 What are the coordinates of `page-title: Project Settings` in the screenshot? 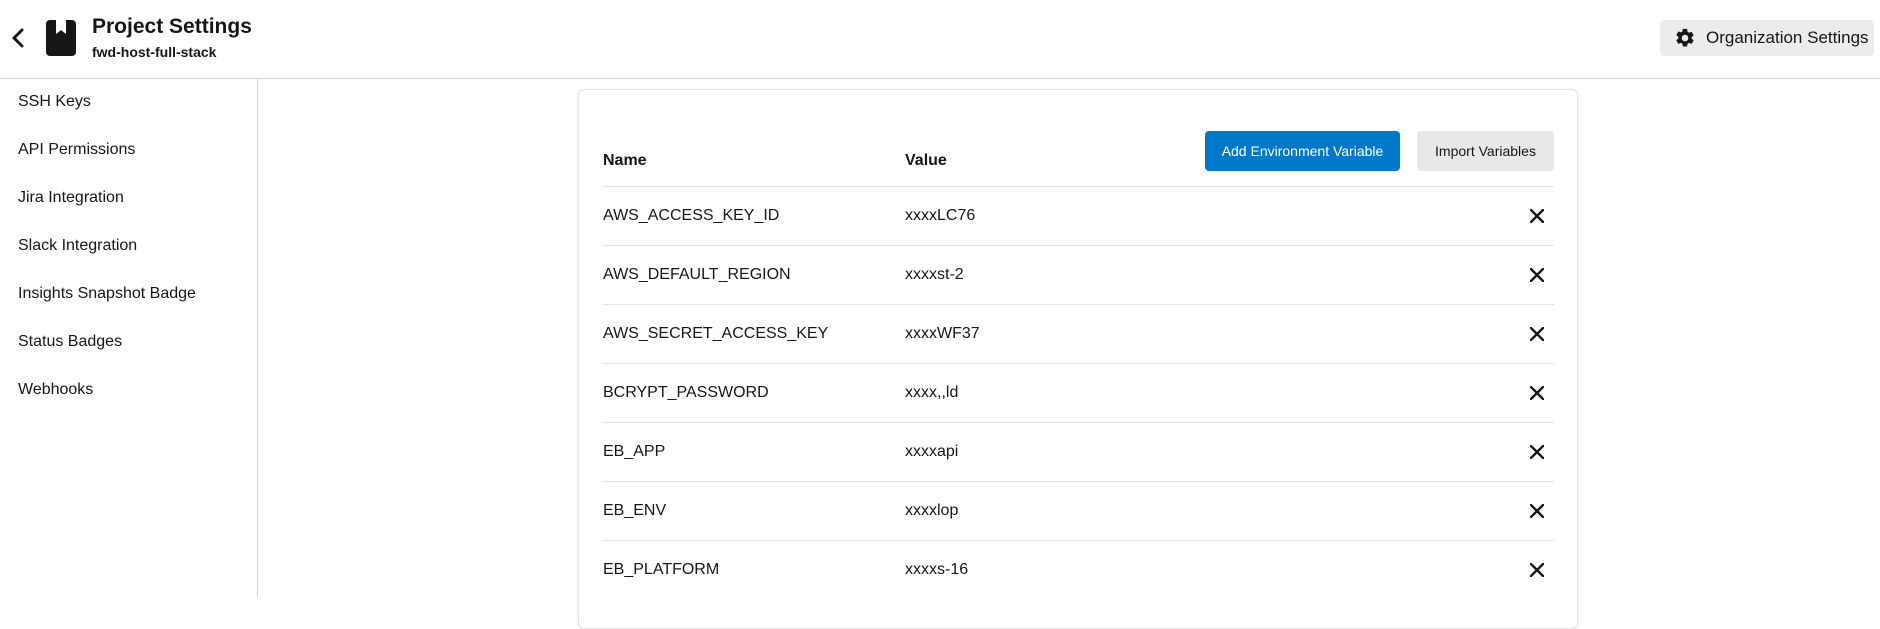 It's located at (172, 26).